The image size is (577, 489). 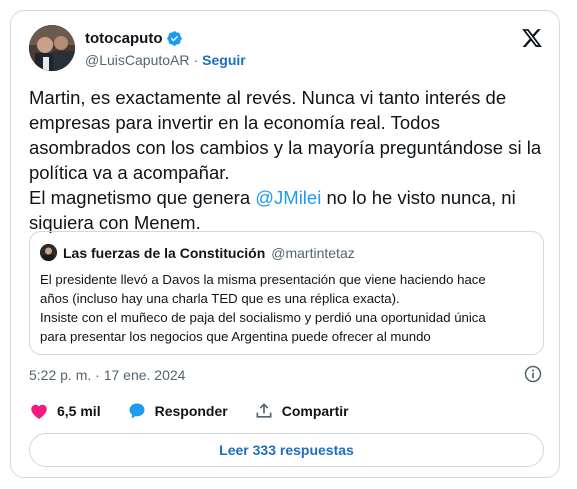 I want to click on share-icon, so click(x=264, y=410).